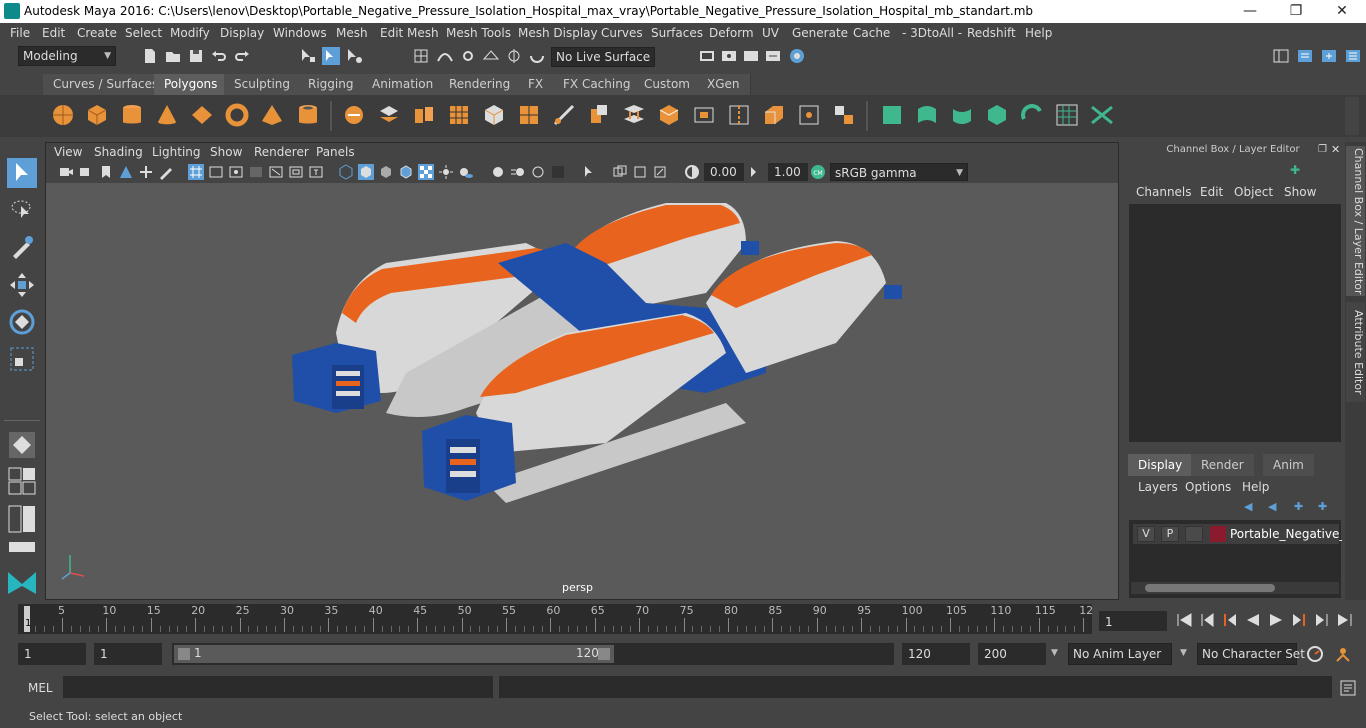 The image size is (1366, 728). Describe the element at coordinates (1158, 487) in the screenshot. I see `layers-menu: Layers` at that location.